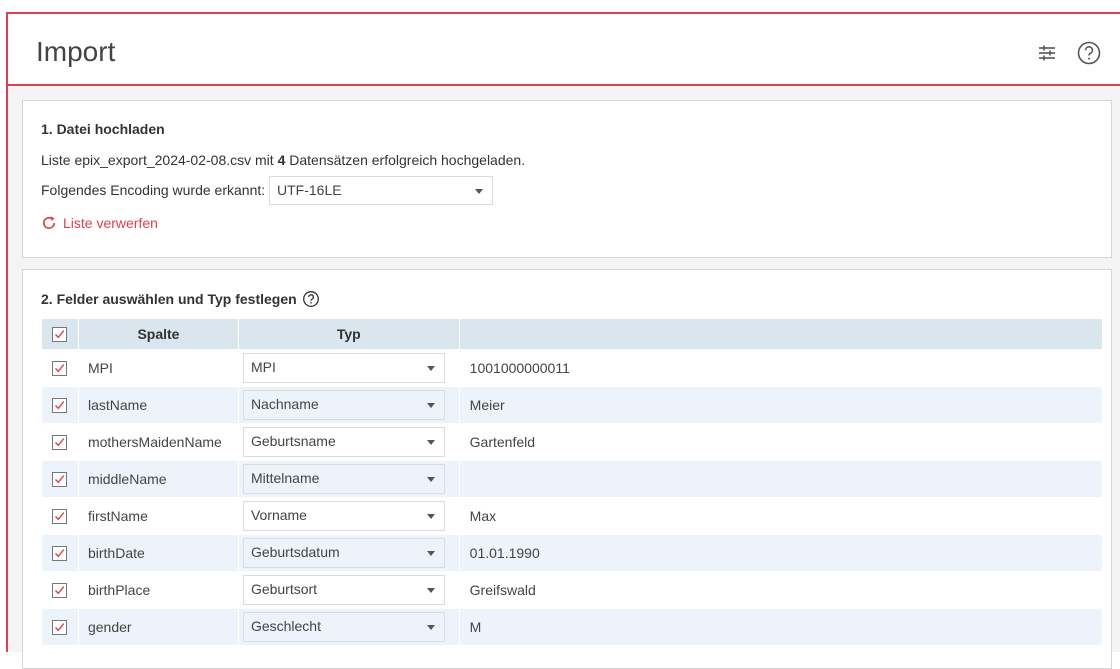  What do you see at coordinates (295, 552) in the screenshot?
I see `type-value: Geburtsdatum` at bounding box center [295, 552].